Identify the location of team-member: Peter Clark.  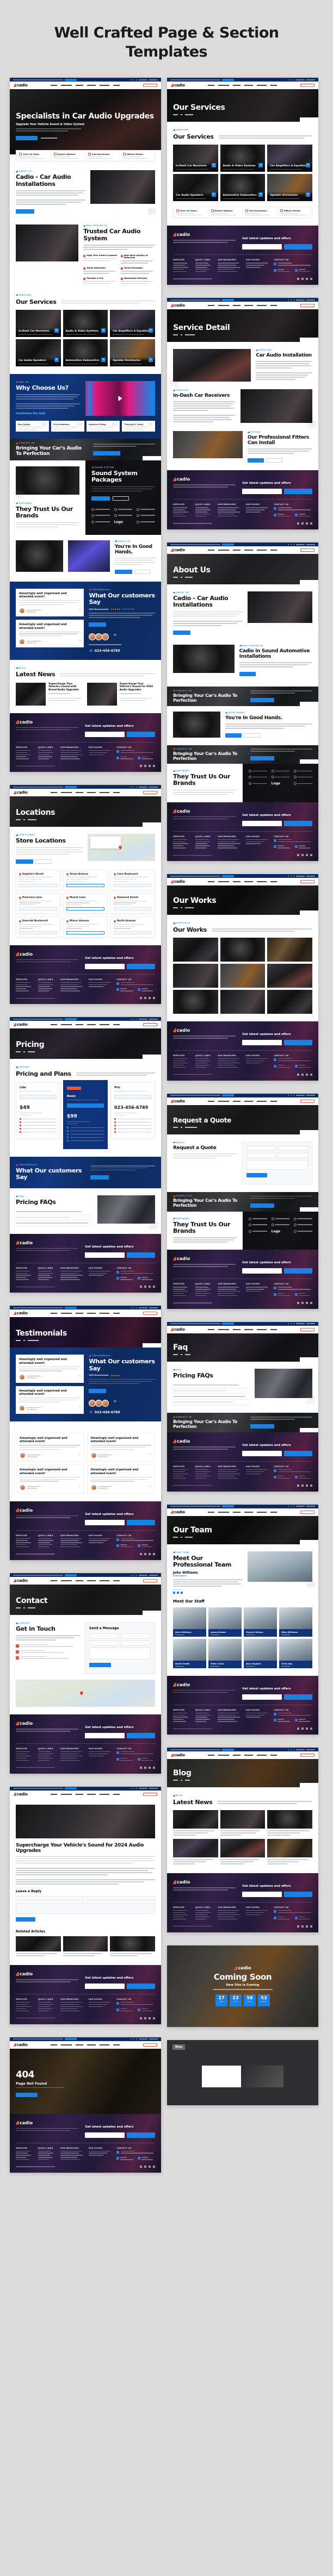
(225, 1654).